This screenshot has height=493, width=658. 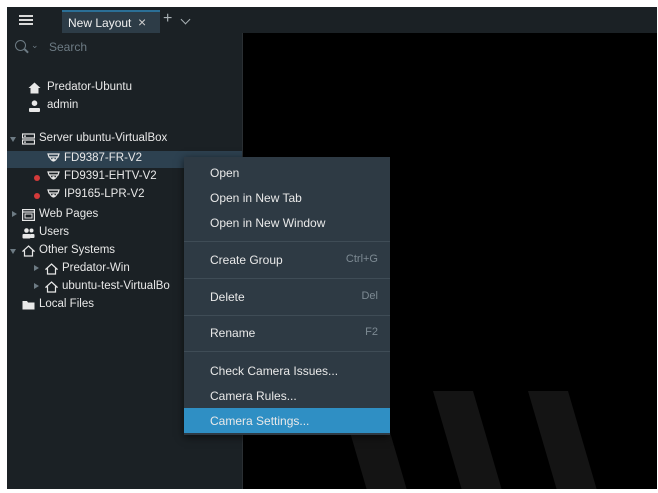 I want to click on menu-item-open-new-window: Open in New Window, so click(x=287, y=222).